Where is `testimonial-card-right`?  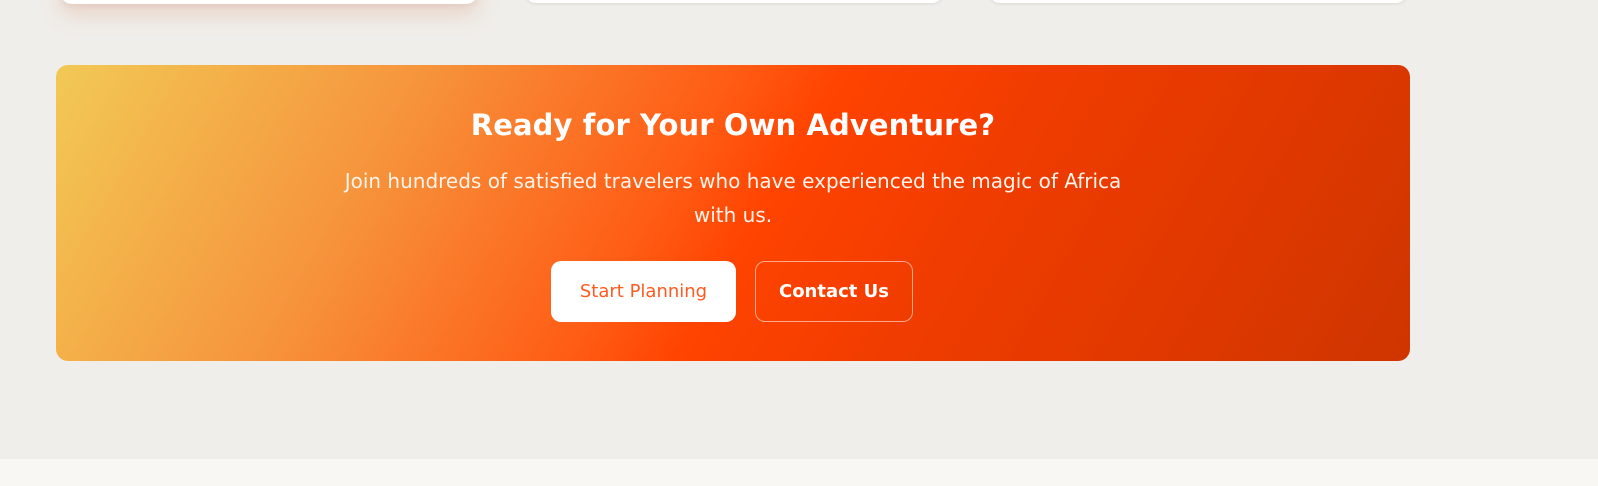 testimonial-card-right is located at coordinates (1198, 2).